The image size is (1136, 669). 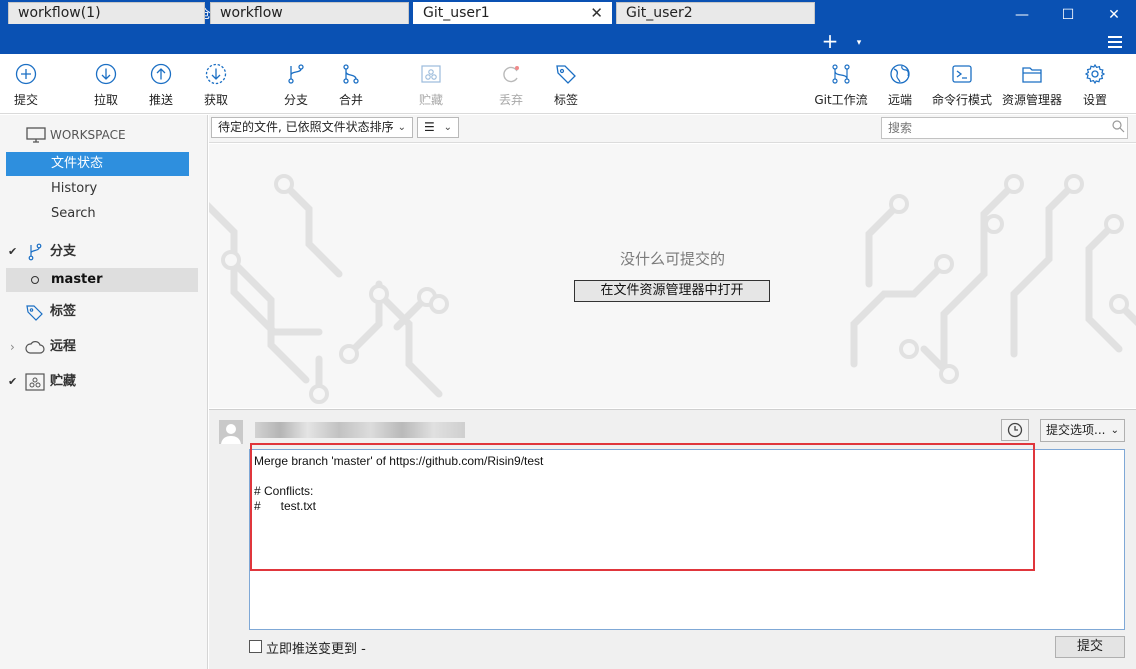 What do you see at coordinates (568, 42) in the screenshot?
I see `repository-tab-bar` at bounding box center [568, 42].